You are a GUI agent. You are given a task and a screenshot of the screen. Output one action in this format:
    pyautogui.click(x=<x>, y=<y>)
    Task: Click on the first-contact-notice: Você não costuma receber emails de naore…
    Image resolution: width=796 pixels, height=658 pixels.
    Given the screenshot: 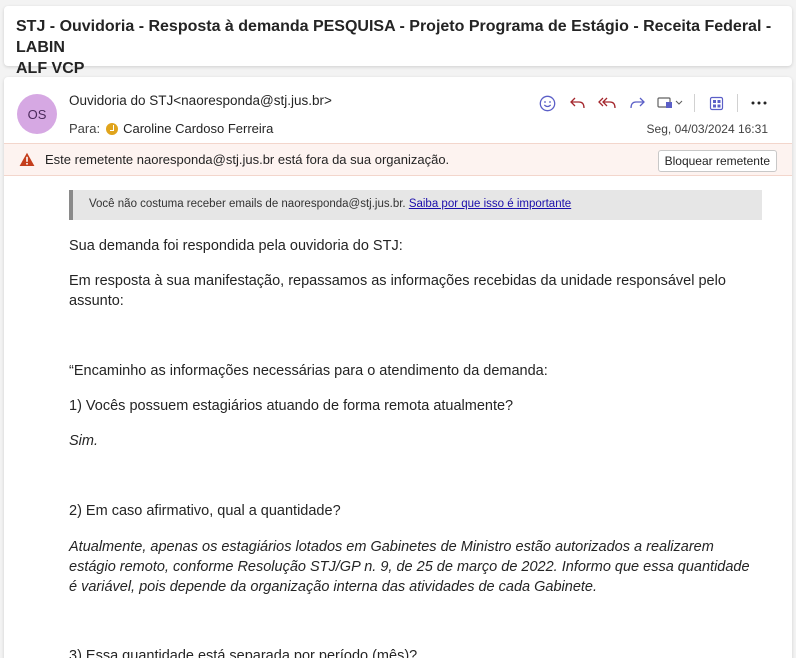 What is the action you would take?
    pyautogui.click(x=415, y=205)
    